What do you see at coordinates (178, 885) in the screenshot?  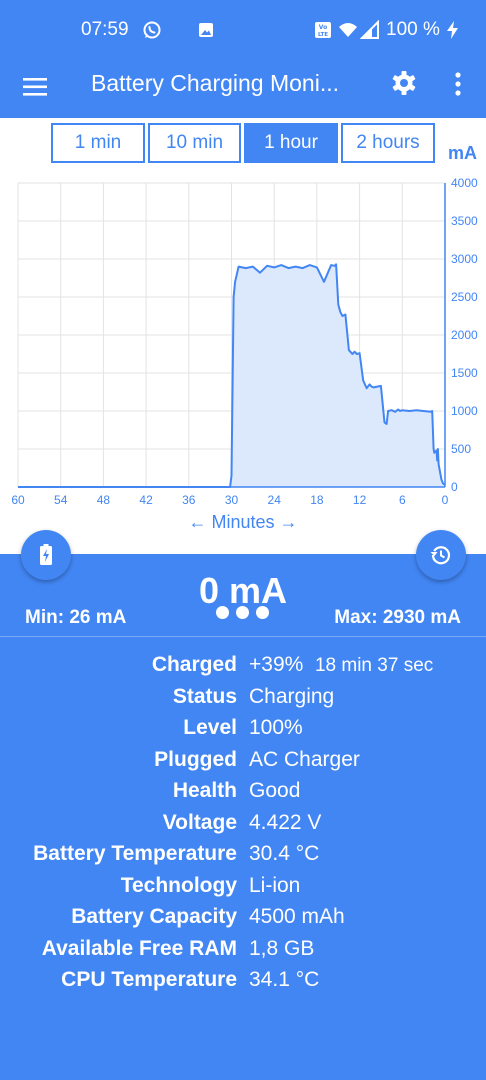 I see `info-label: Technology` at bounding box center [178, 885].